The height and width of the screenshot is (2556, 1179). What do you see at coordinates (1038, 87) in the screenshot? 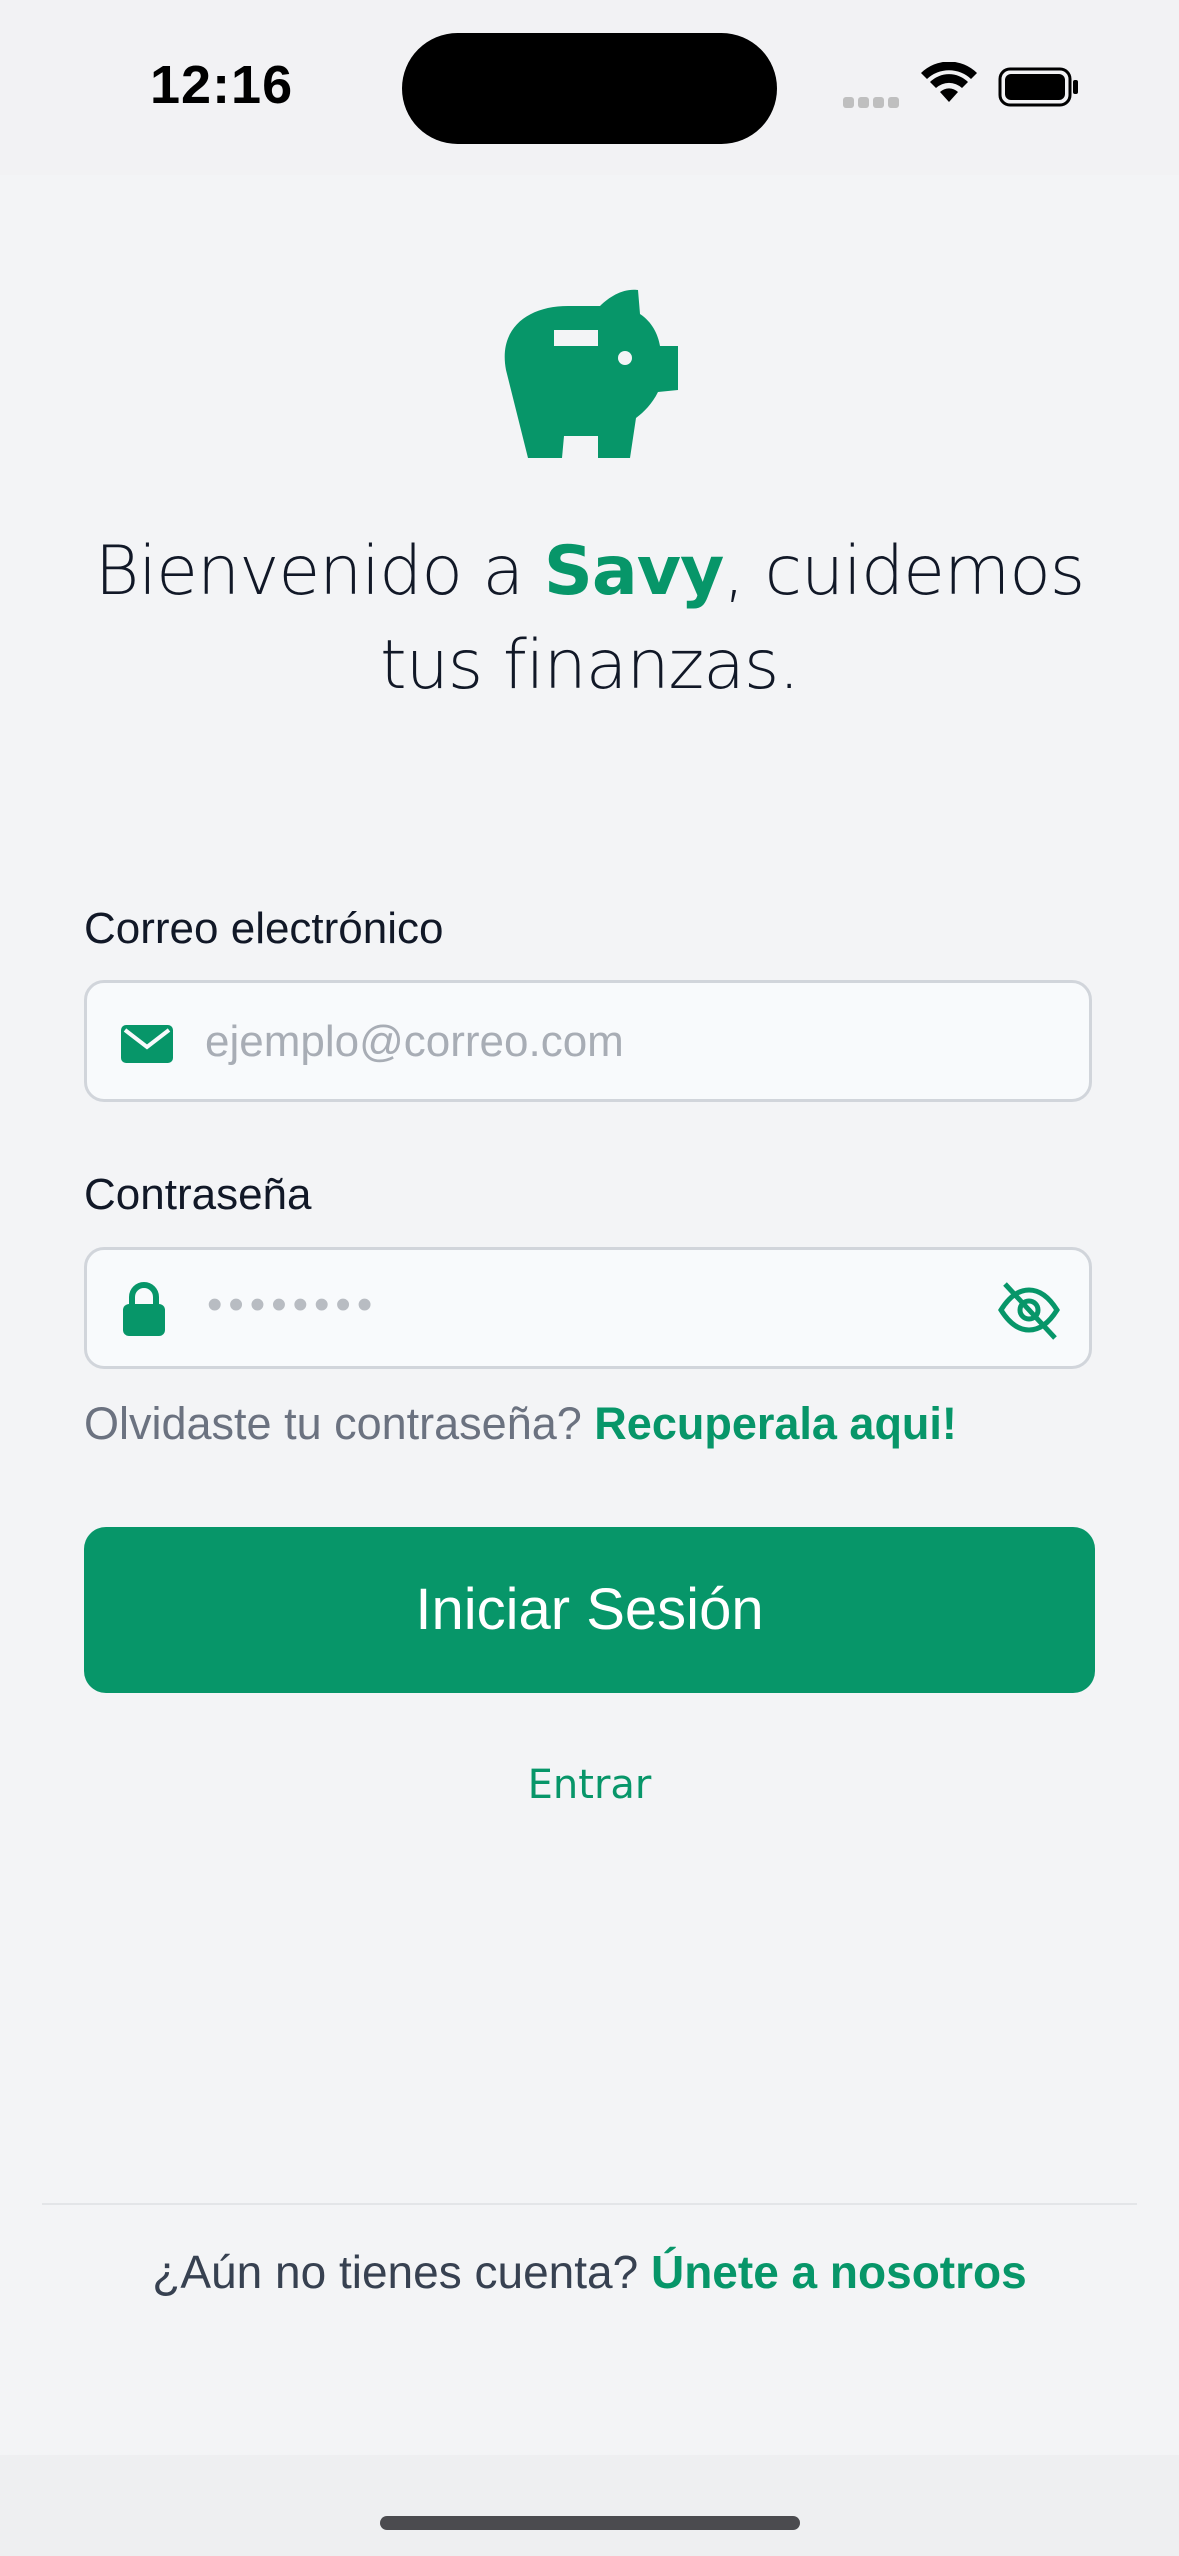
I see `battery-icon` at bounding box center [1038, 87].